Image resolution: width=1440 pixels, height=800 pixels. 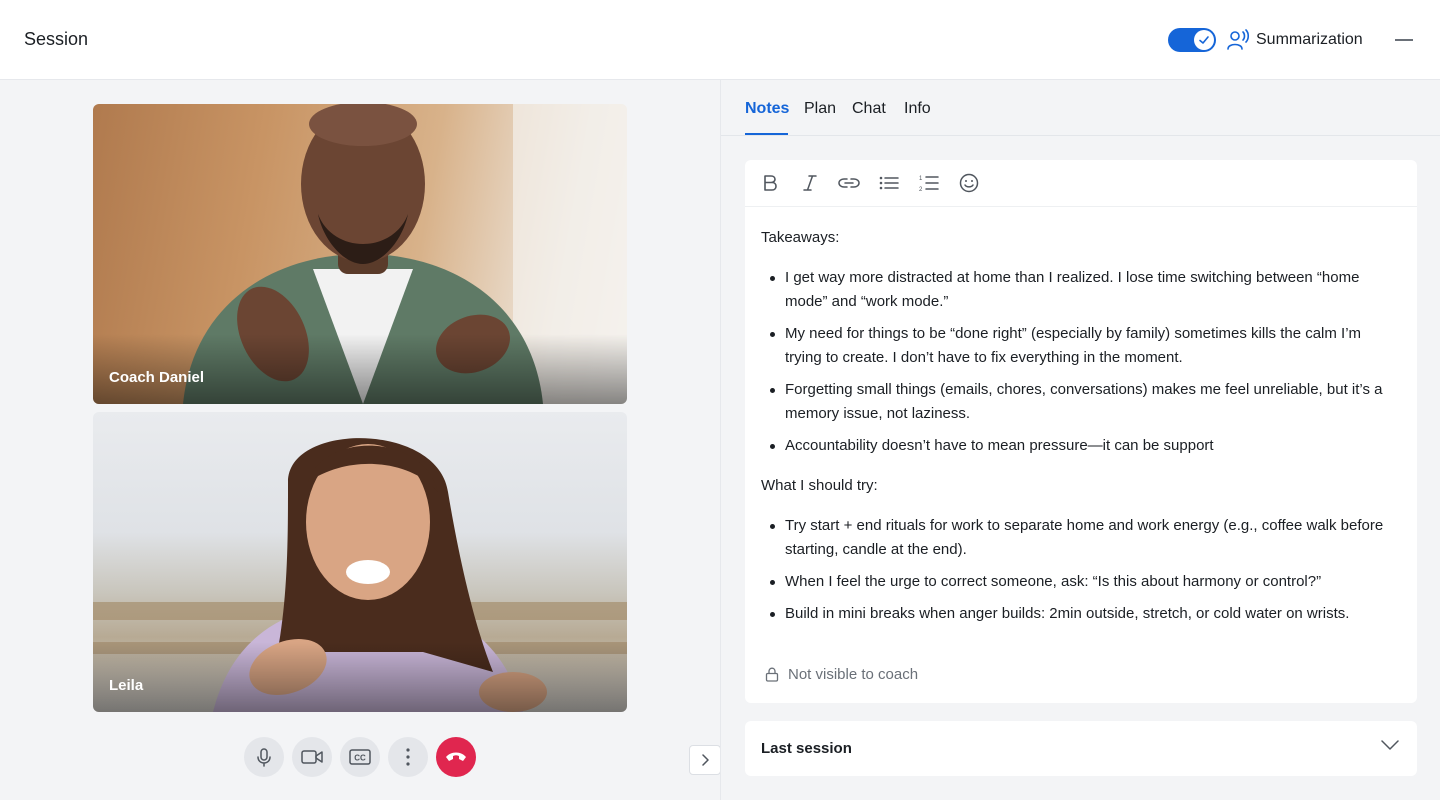 I want to click on svg-text: CC, so click(x=360, y=758).